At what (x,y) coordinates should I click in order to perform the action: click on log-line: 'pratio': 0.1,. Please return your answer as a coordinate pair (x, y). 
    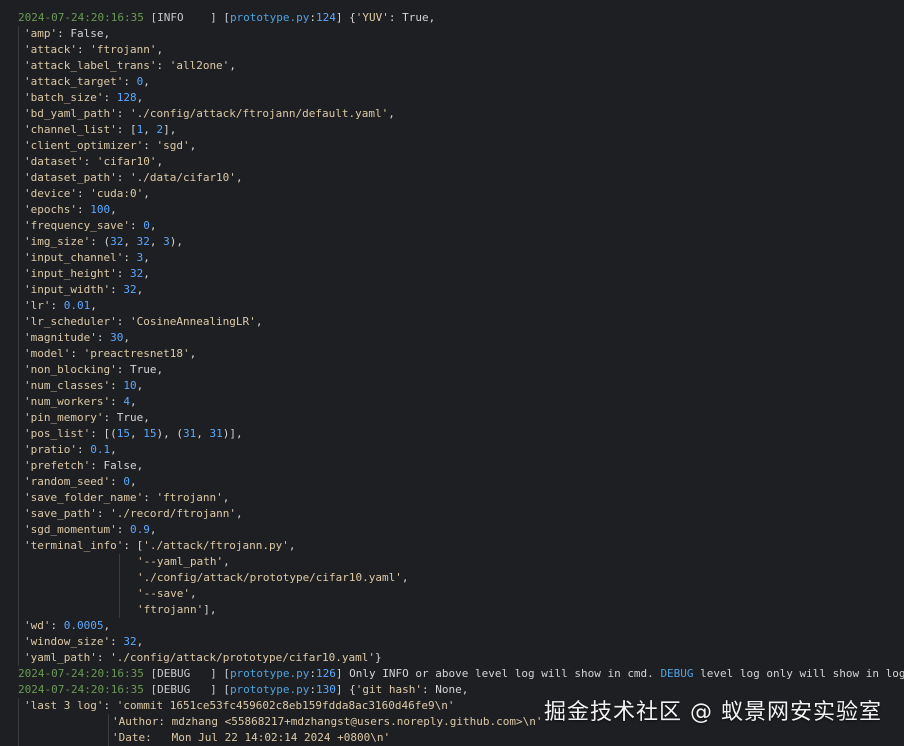
    Looking at the image, I should click on (452, 450).